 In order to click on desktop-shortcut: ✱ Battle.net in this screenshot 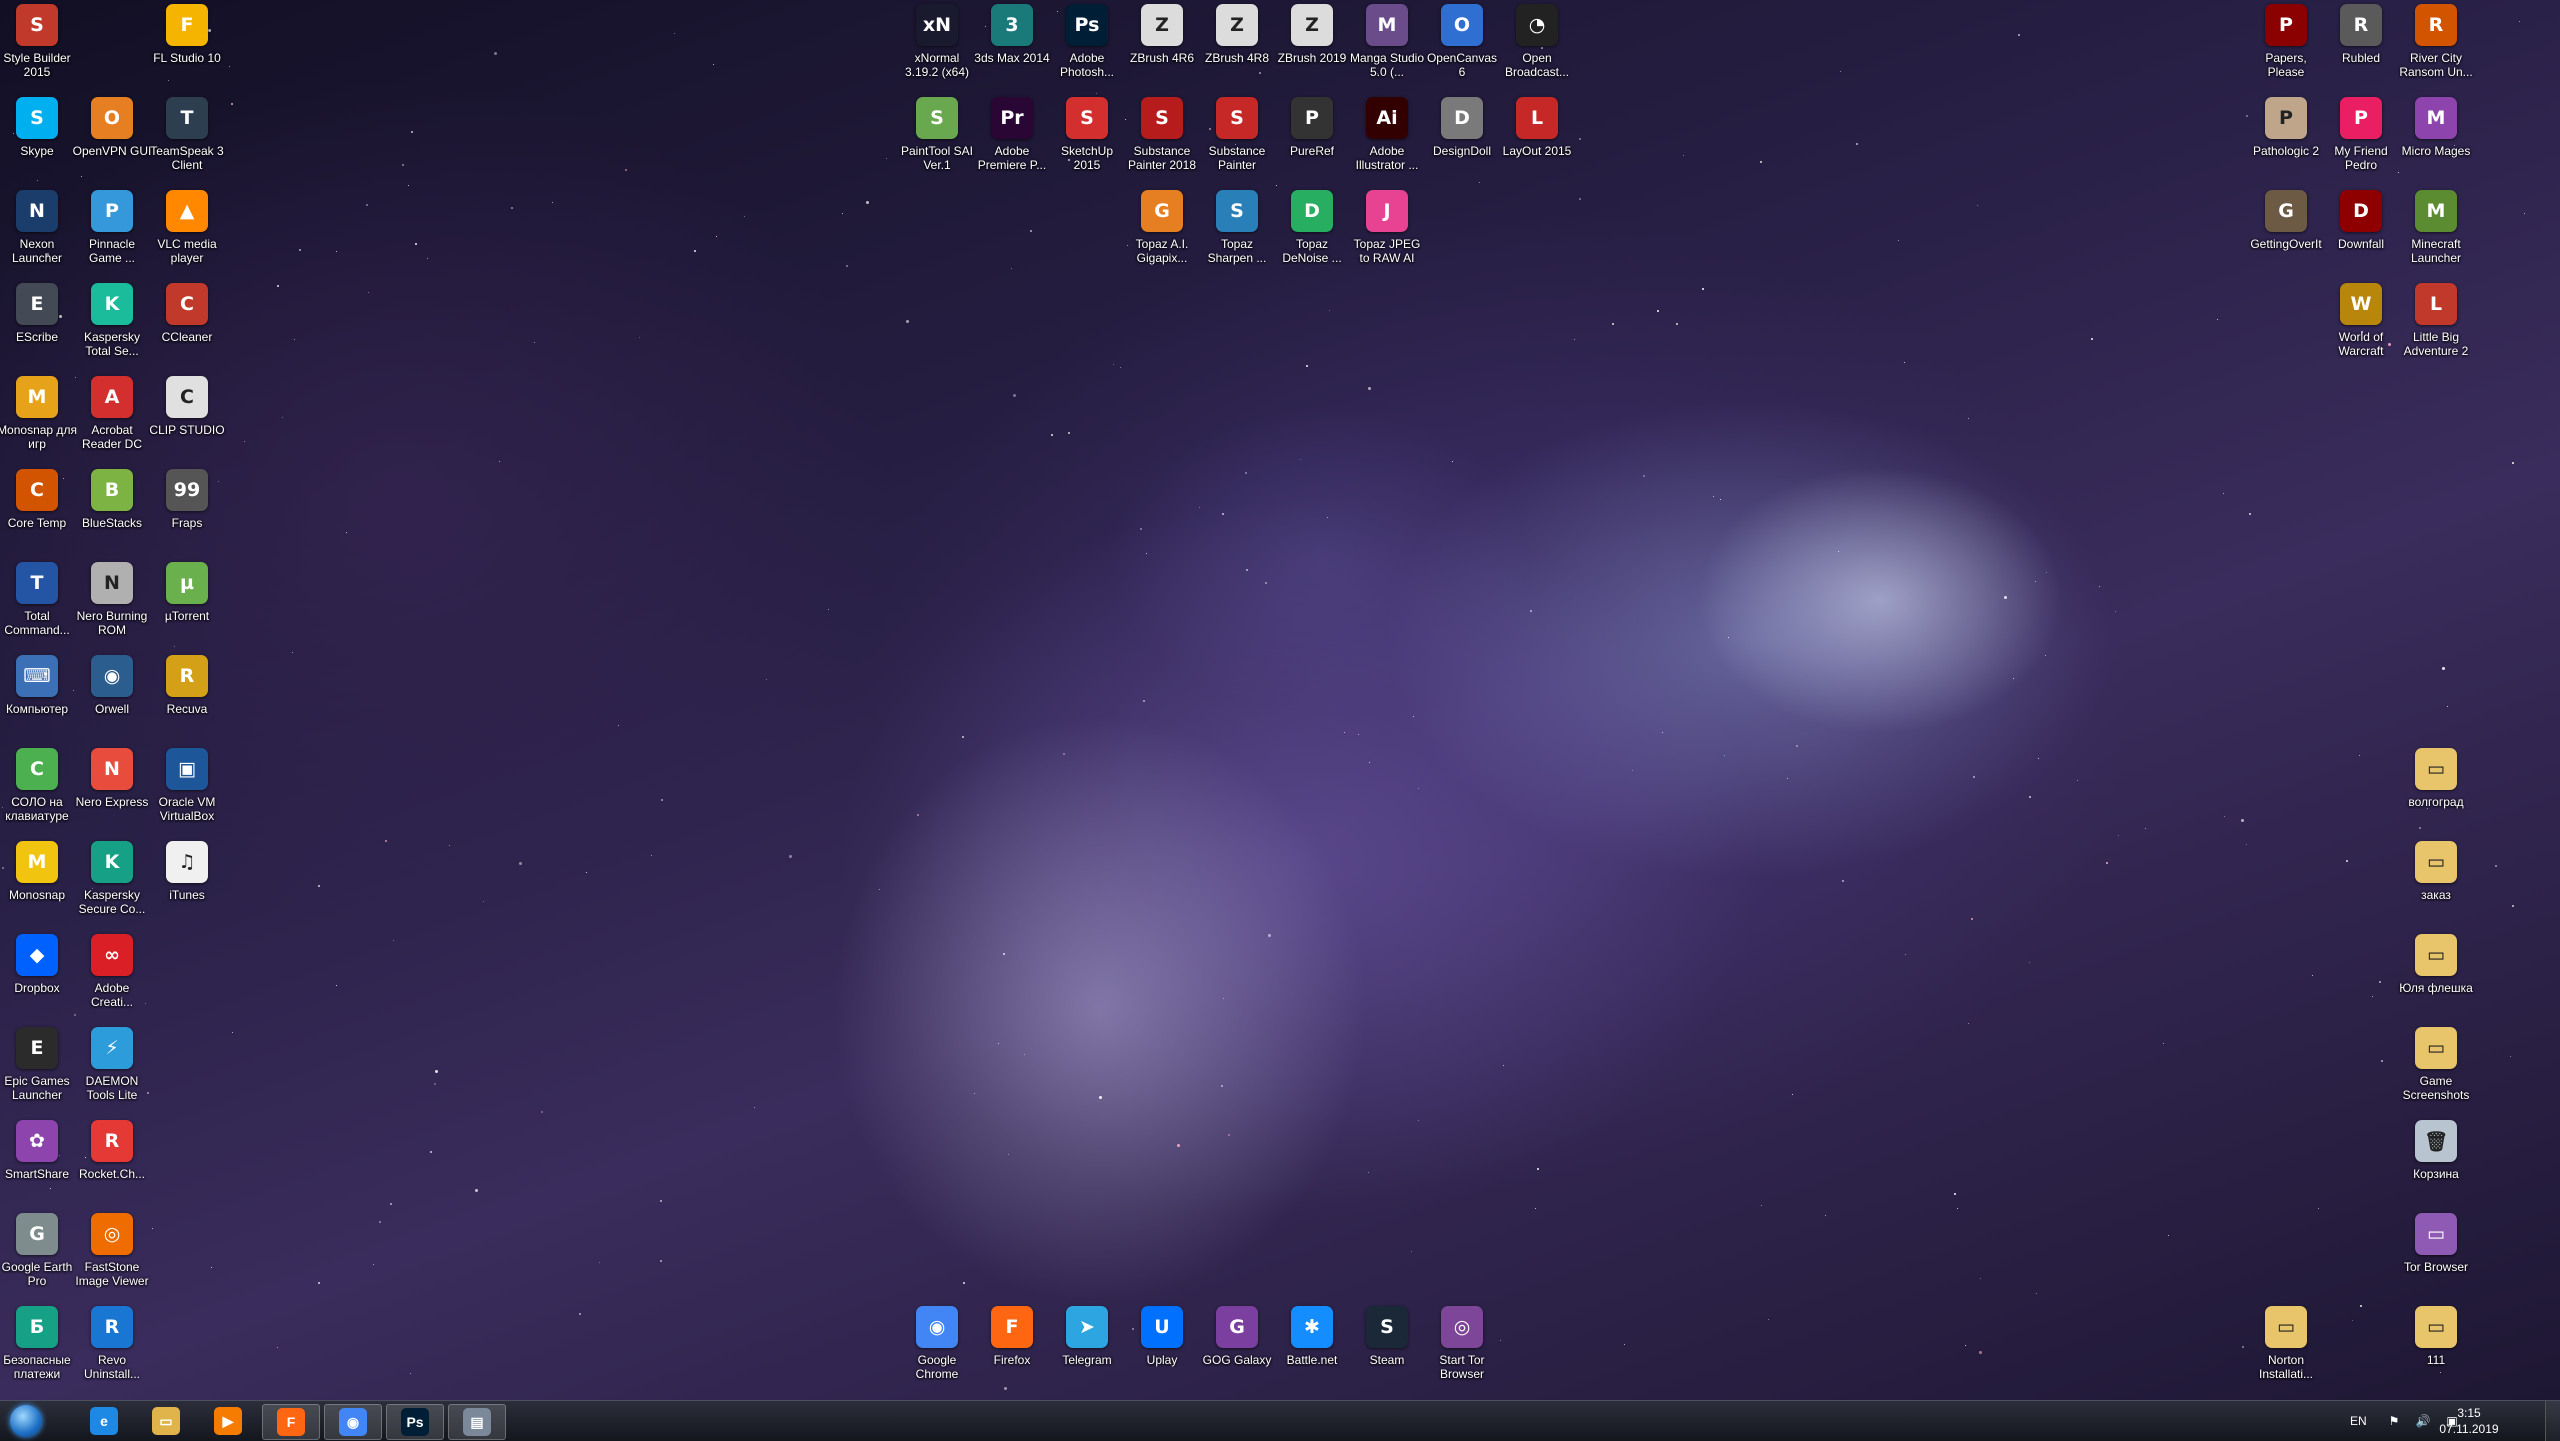, I will do `click(1312, 1347)`.